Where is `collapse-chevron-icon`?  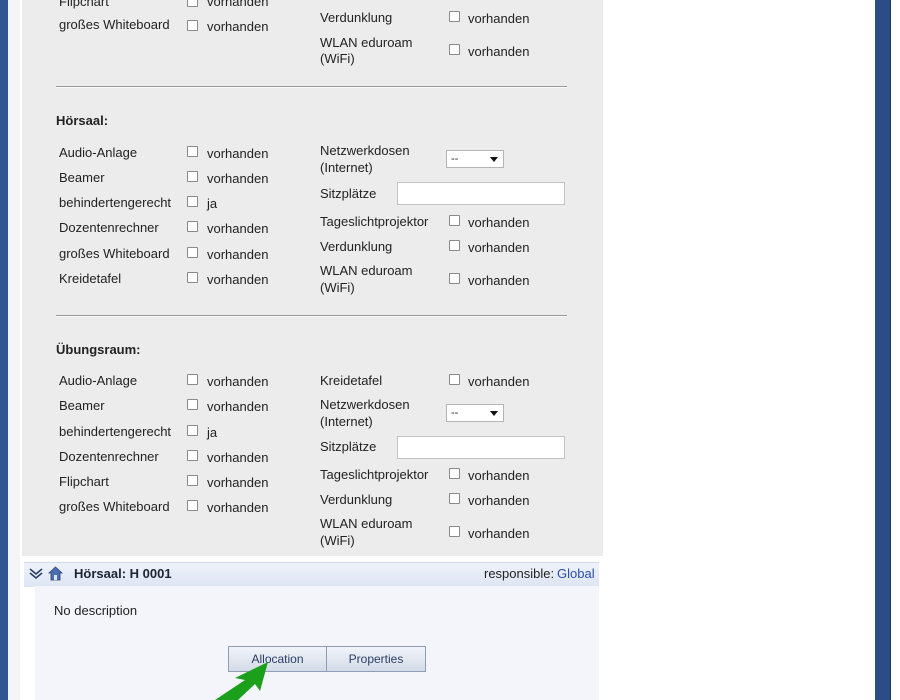 collapse-chevron-icon is located at coordinates (36, 574).